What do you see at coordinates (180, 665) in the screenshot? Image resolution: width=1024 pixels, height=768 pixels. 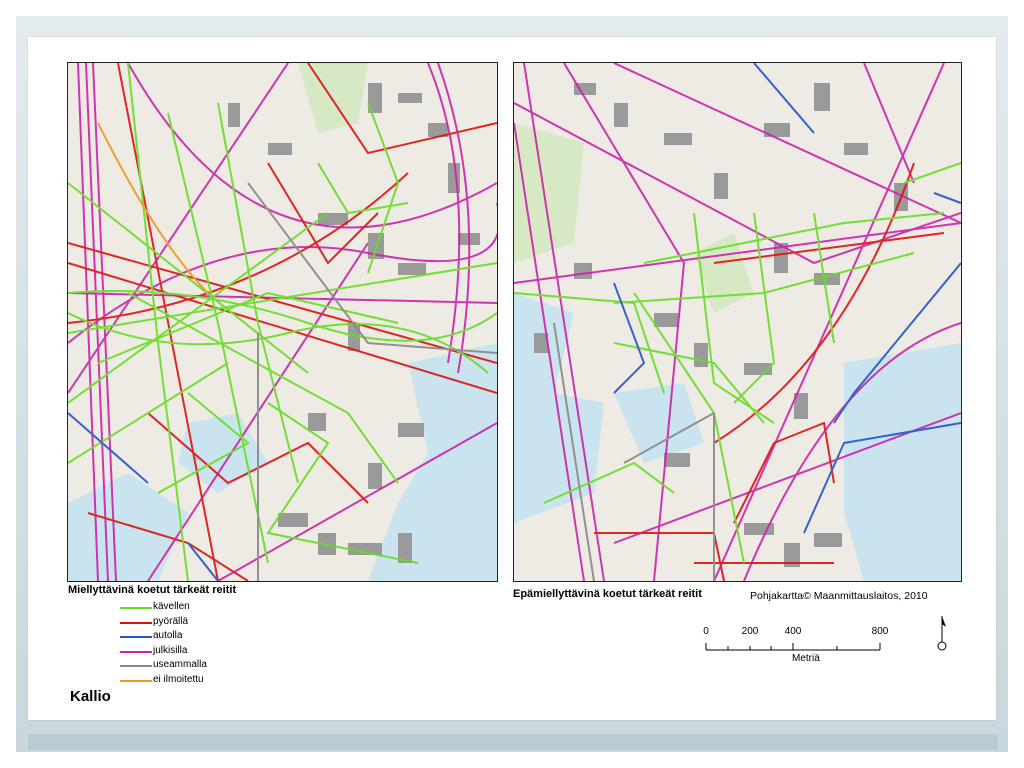 I see `legend-label: useammalla` at bounding box center [180, 665].